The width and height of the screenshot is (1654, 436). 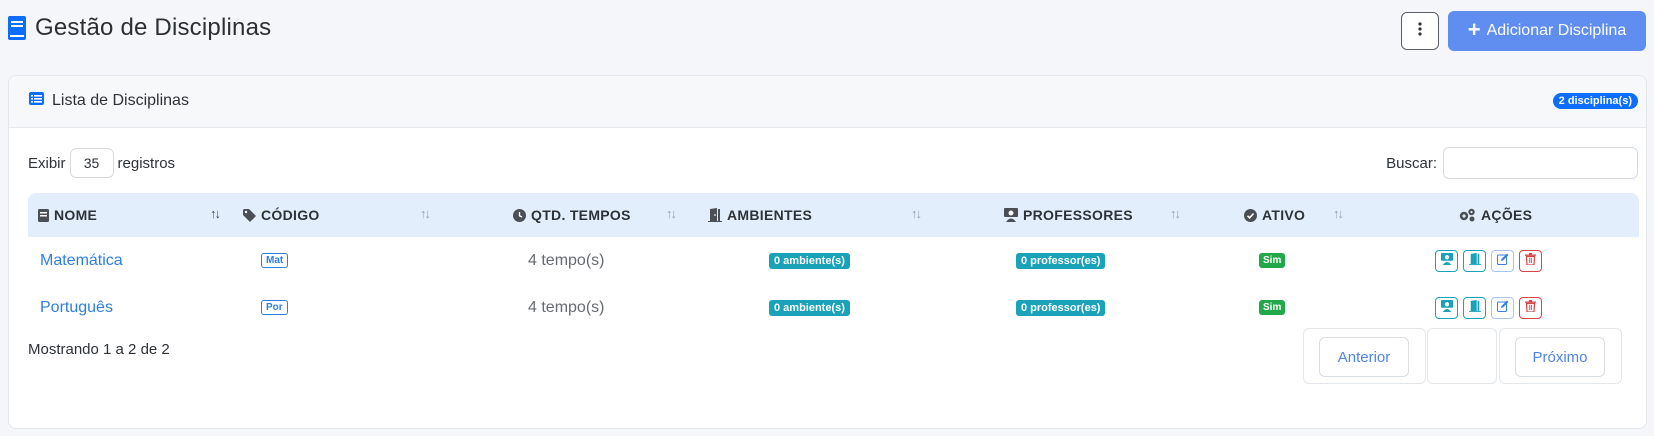 I want to click on card-title: Lista de Disciplinas, so click(x=120, y=100).